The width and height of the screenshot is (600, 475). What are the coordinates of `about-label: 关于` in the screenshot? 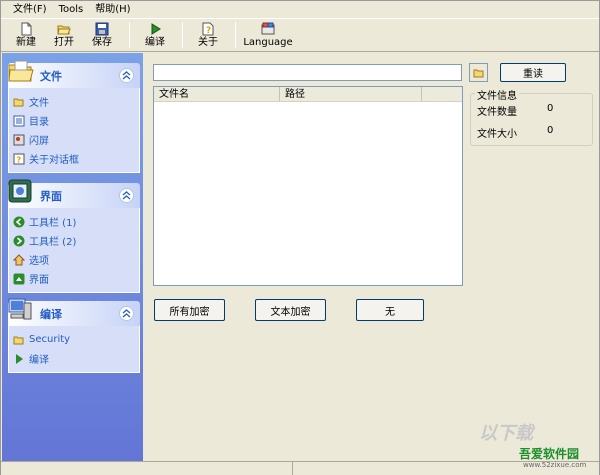 It's located at (208, 42).